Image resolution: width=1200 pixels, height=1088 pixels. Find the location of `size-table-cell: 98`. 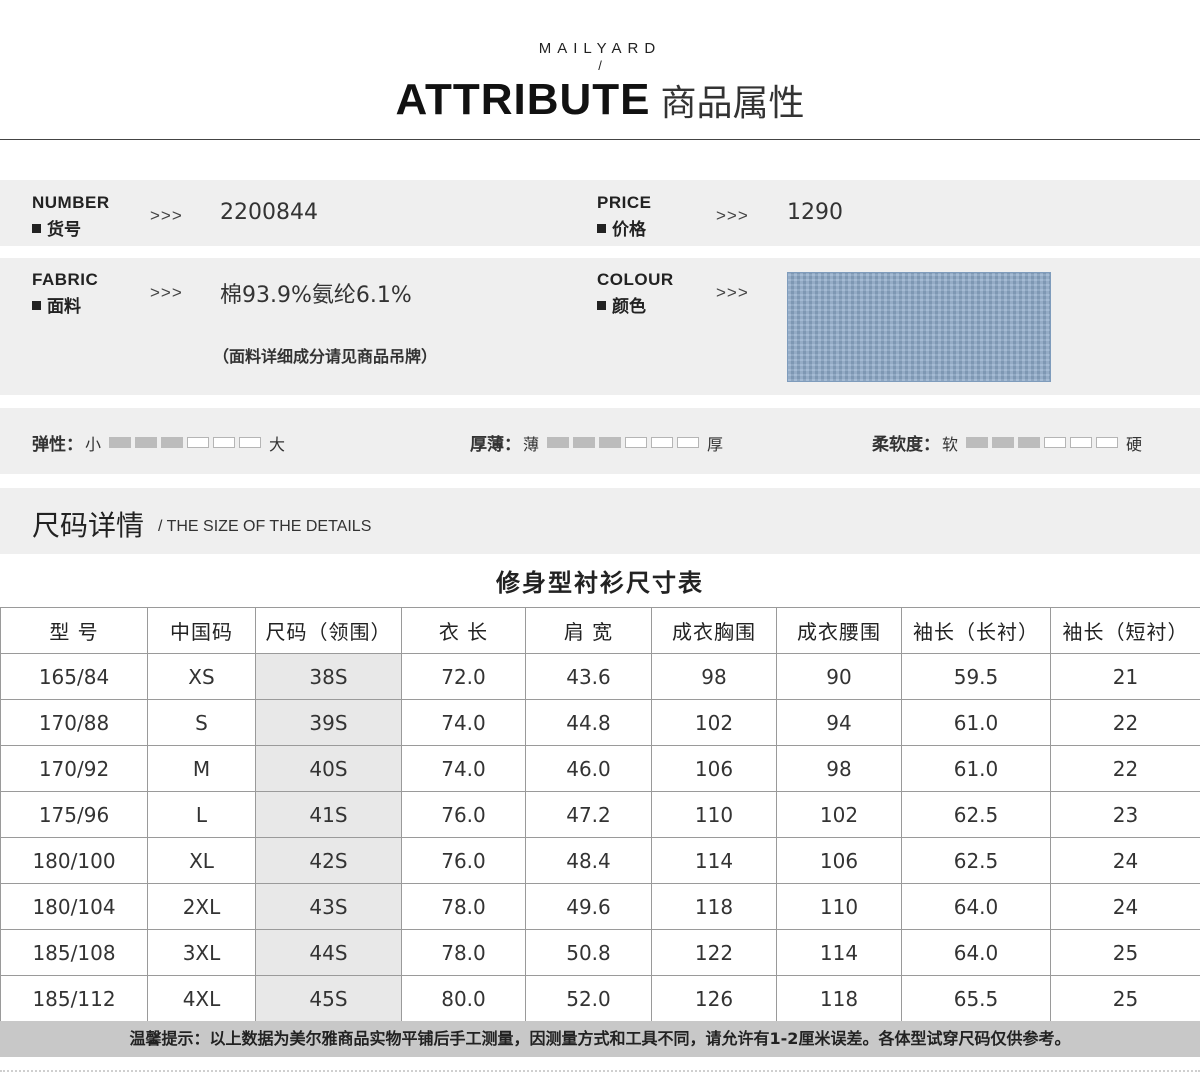

size-table-cell: 98 is located at coordinates (839, 768).